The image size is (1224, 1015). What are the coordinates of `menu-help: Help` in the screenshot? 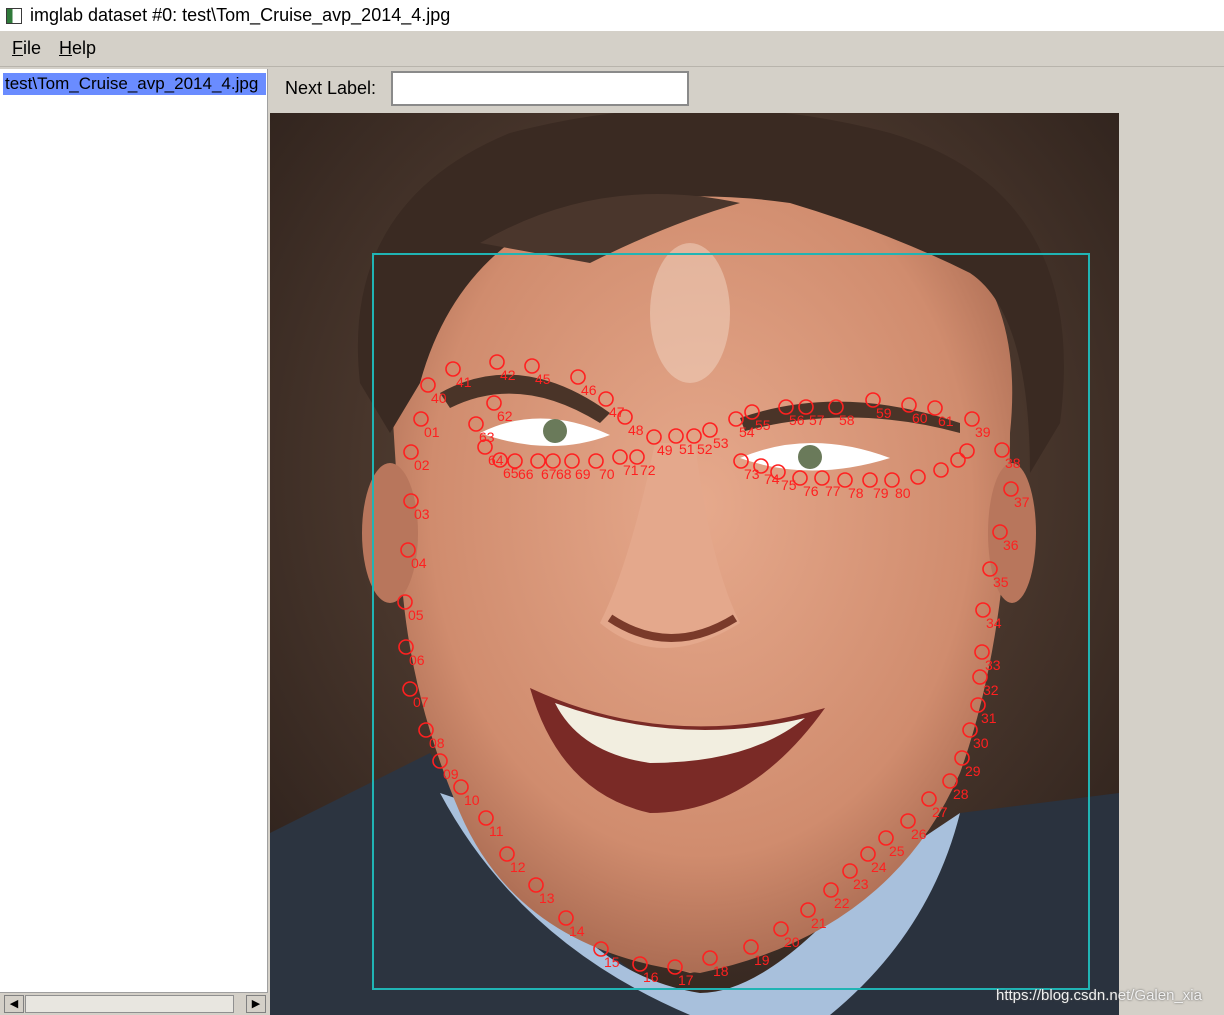 It's located at (77, 48).